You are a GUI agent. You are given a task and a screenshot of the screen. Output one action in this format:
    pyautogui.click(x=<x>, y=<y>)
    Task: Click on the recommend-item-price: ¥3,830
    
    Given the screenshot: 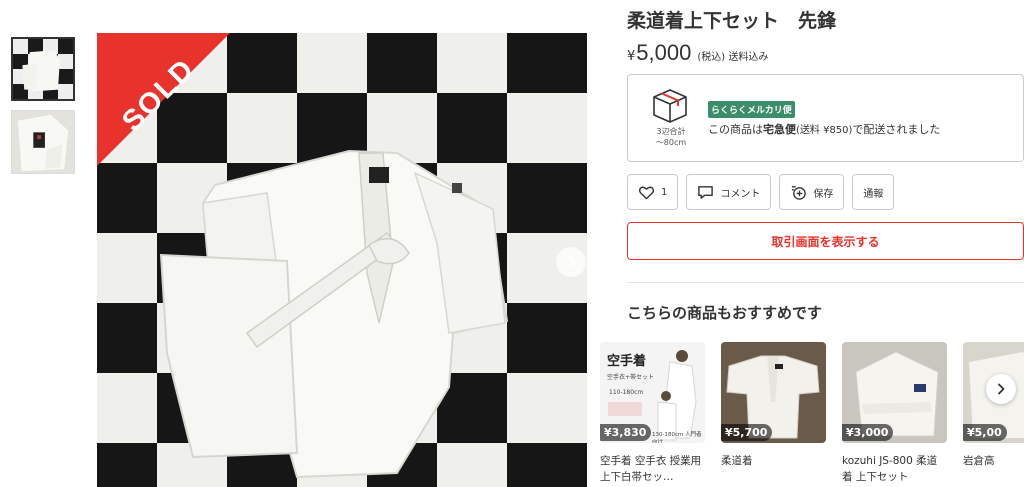 What is the action you would take?
    pyautogui.click(x=626, y=432)
    